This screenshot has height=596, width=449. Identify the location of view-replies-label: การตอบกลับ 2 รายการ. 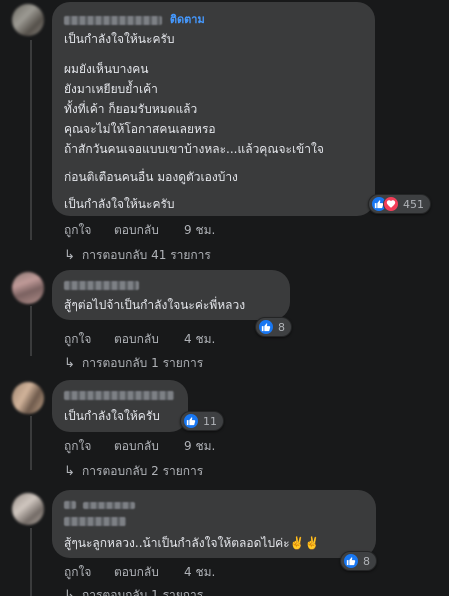
(143, 471).